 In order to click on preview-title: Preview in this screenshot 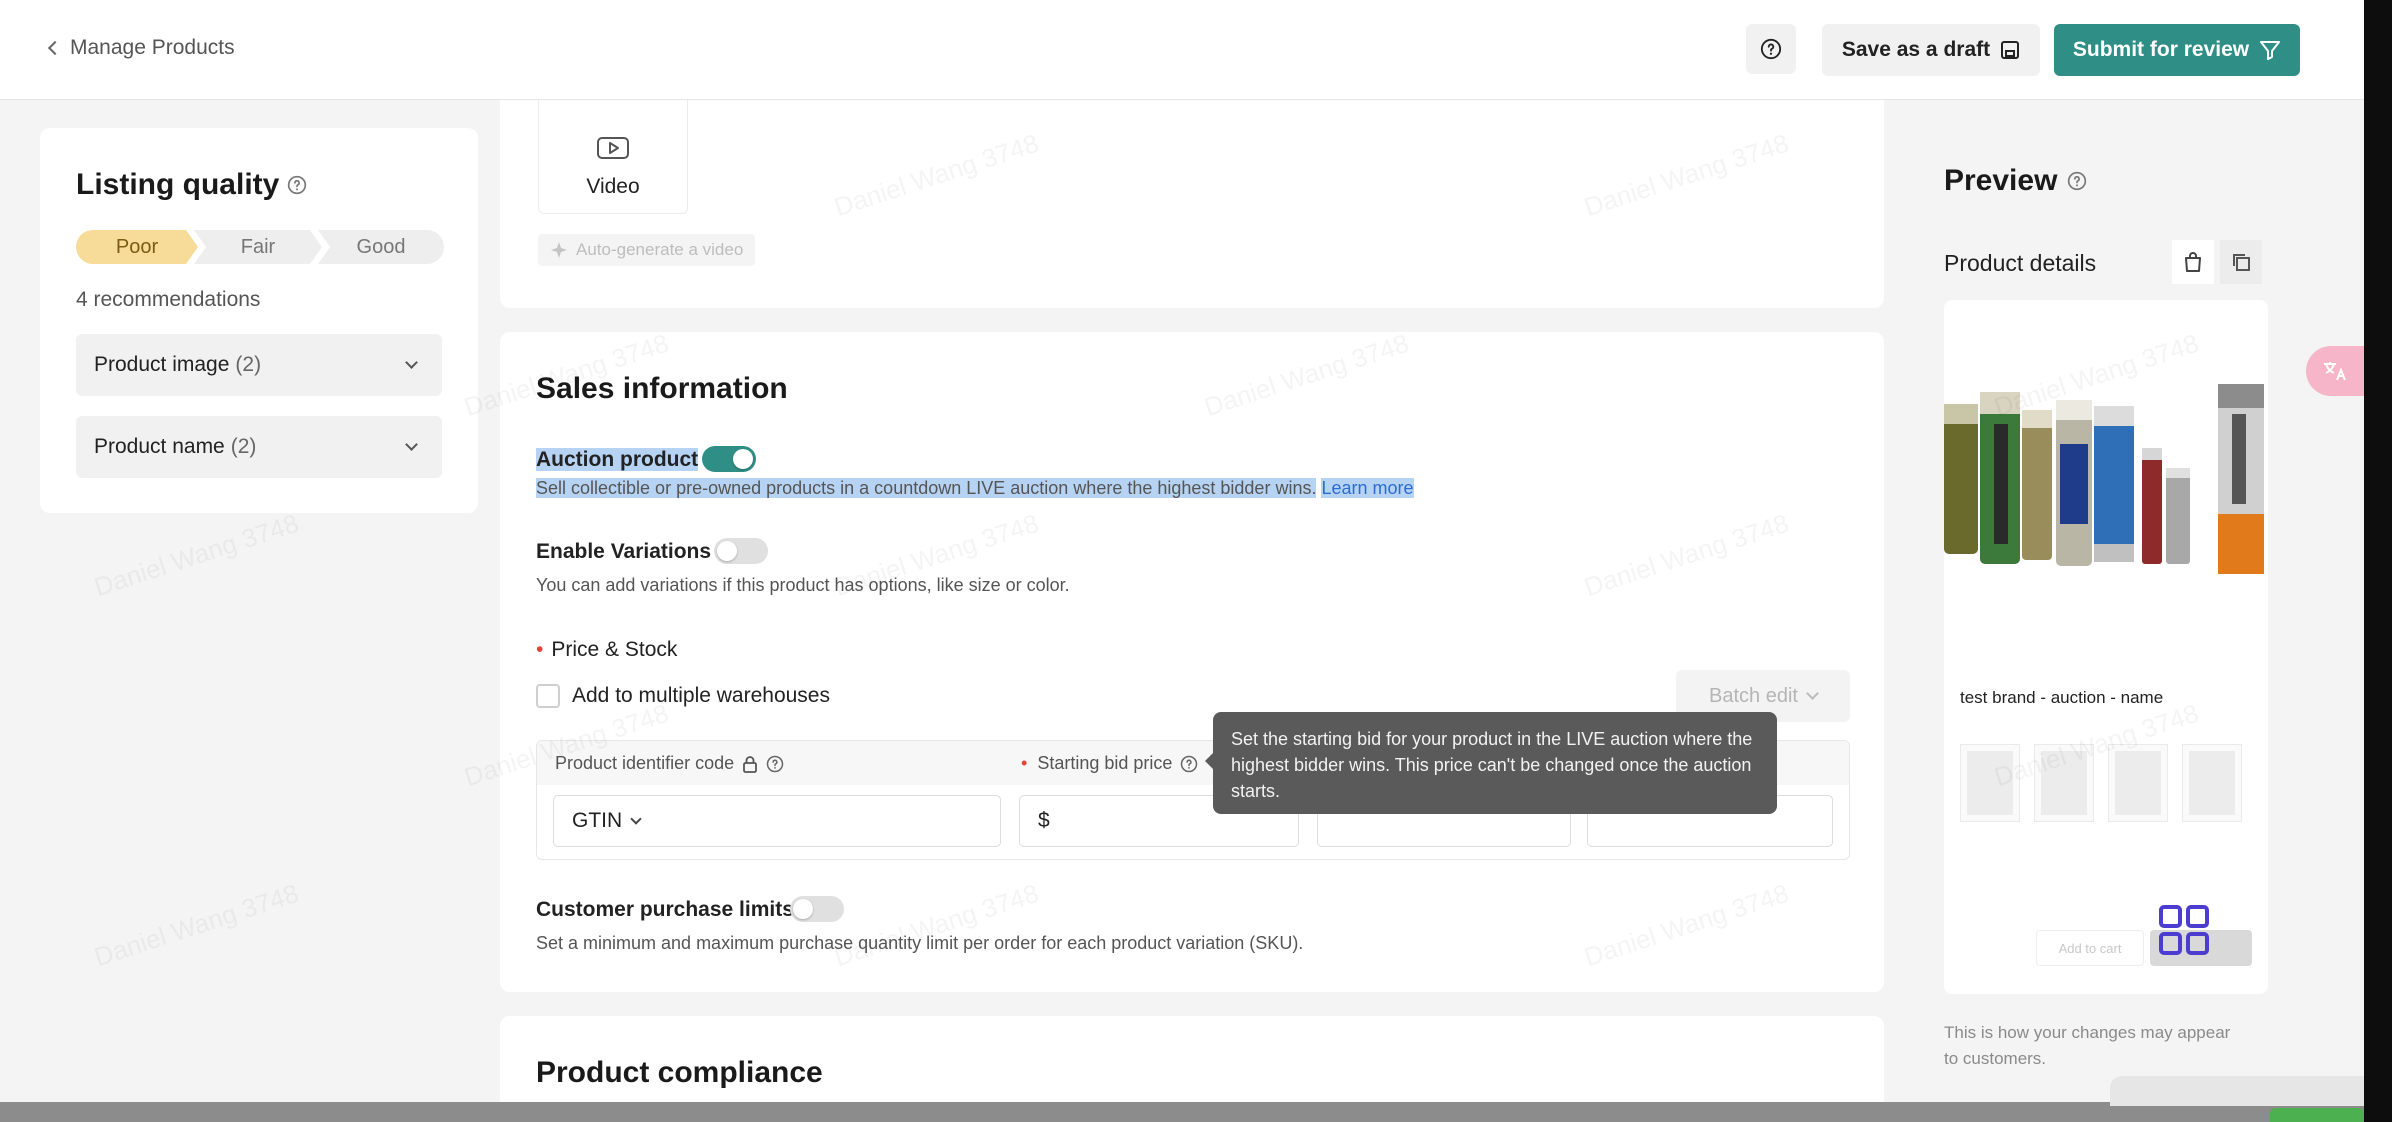, I will do `click(2001, 180)`.